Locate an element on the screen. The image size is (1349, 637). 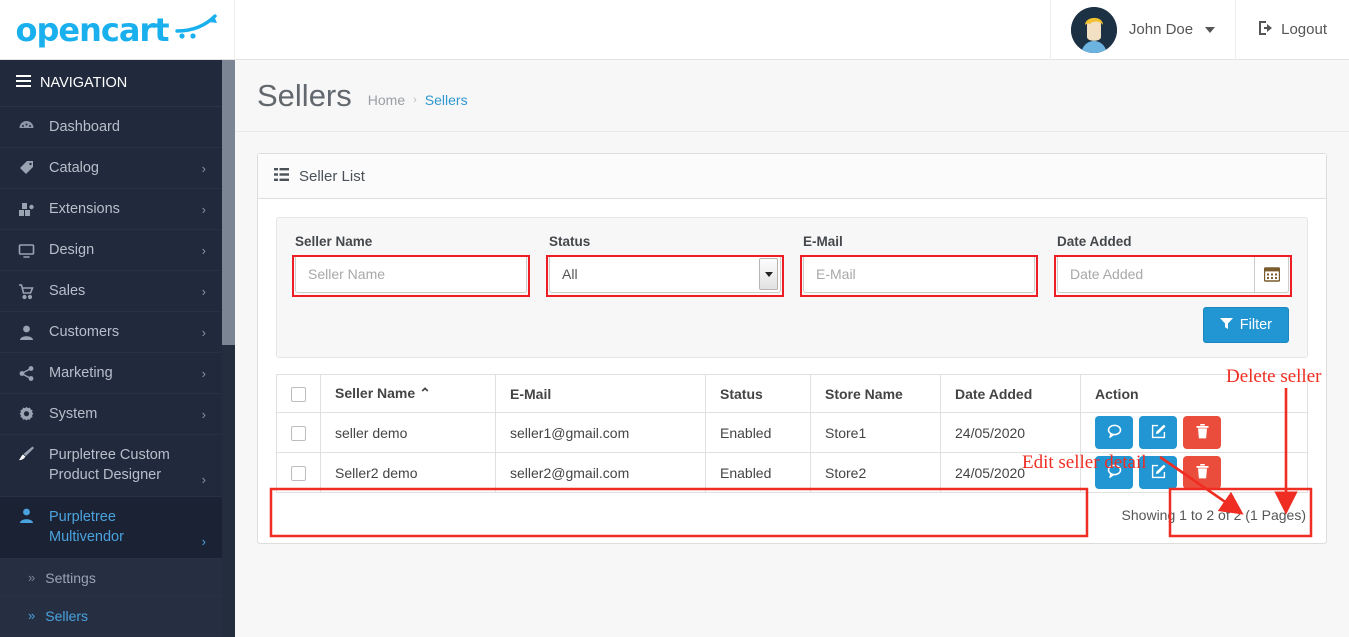
logout-icon is located at coordinates (1266, 30).